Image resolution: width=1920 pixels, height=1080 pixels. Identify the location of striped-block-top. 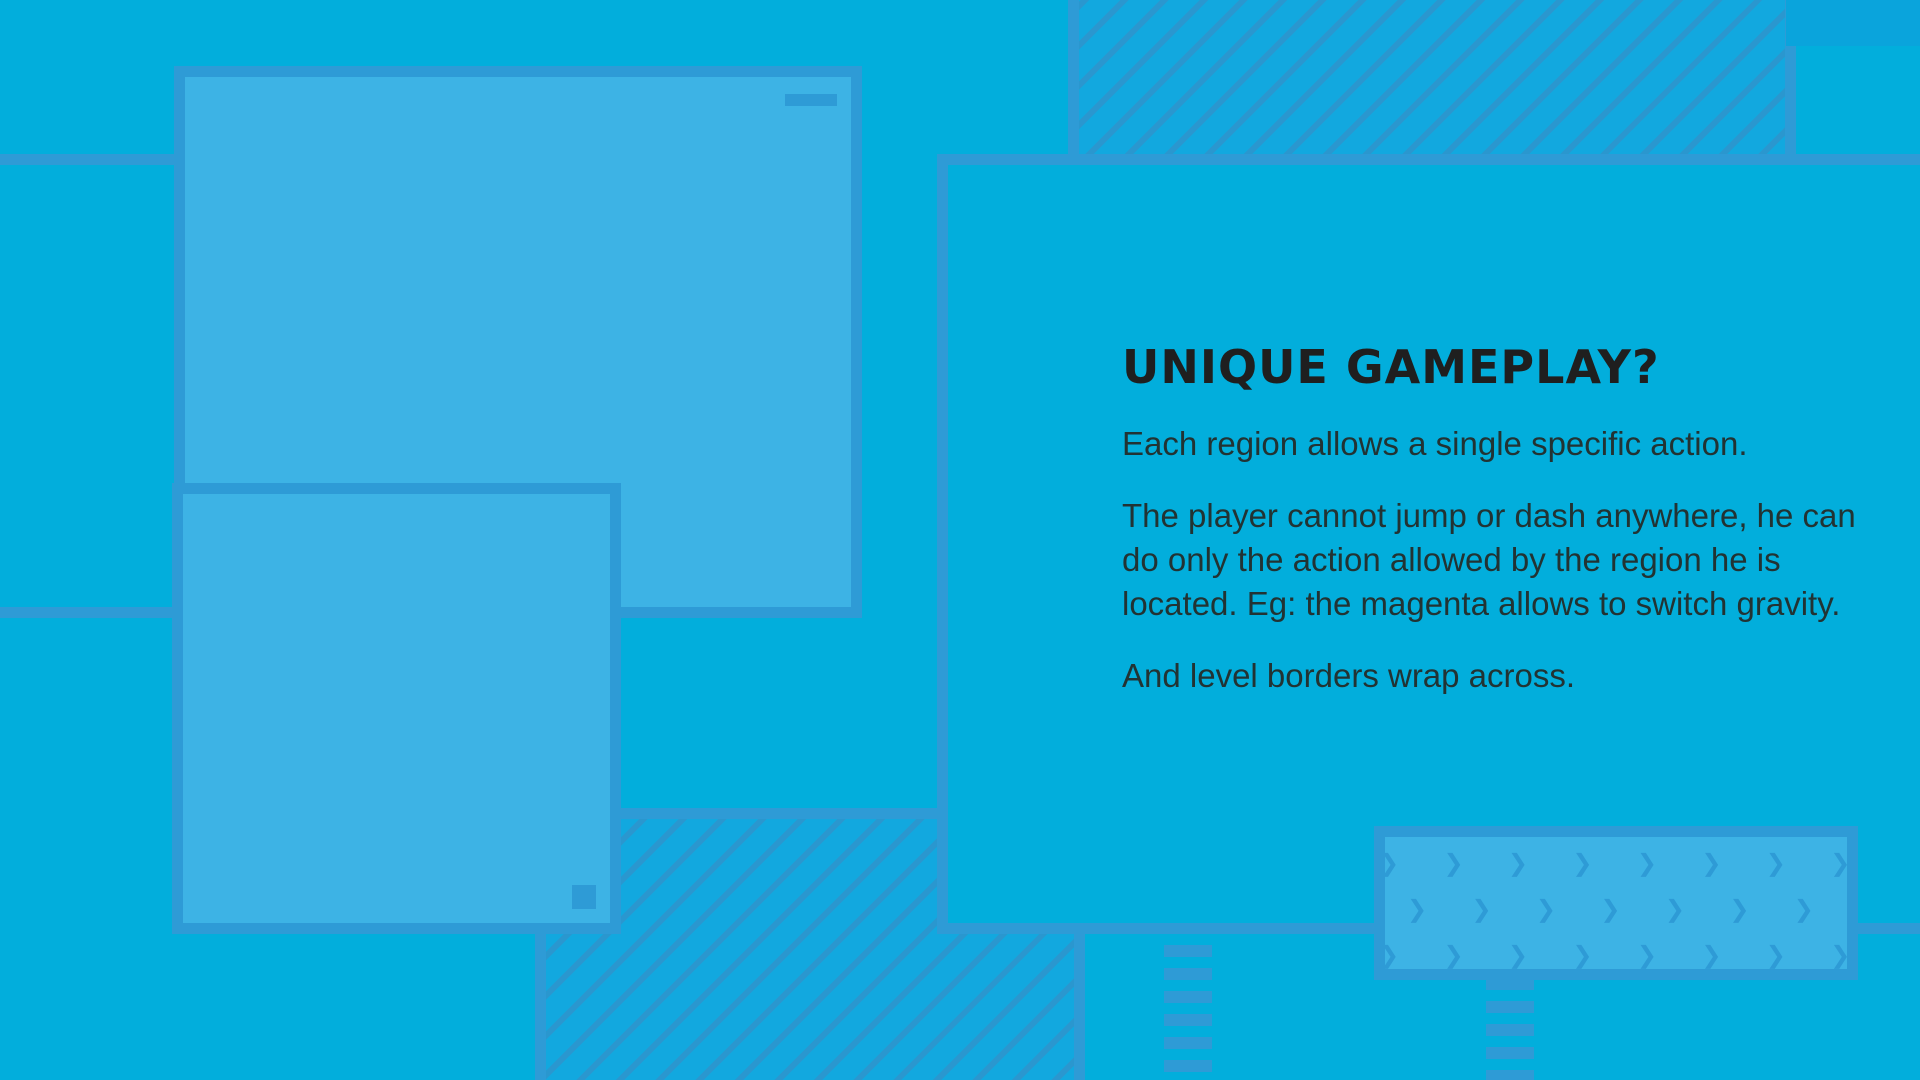
(1432, 89).